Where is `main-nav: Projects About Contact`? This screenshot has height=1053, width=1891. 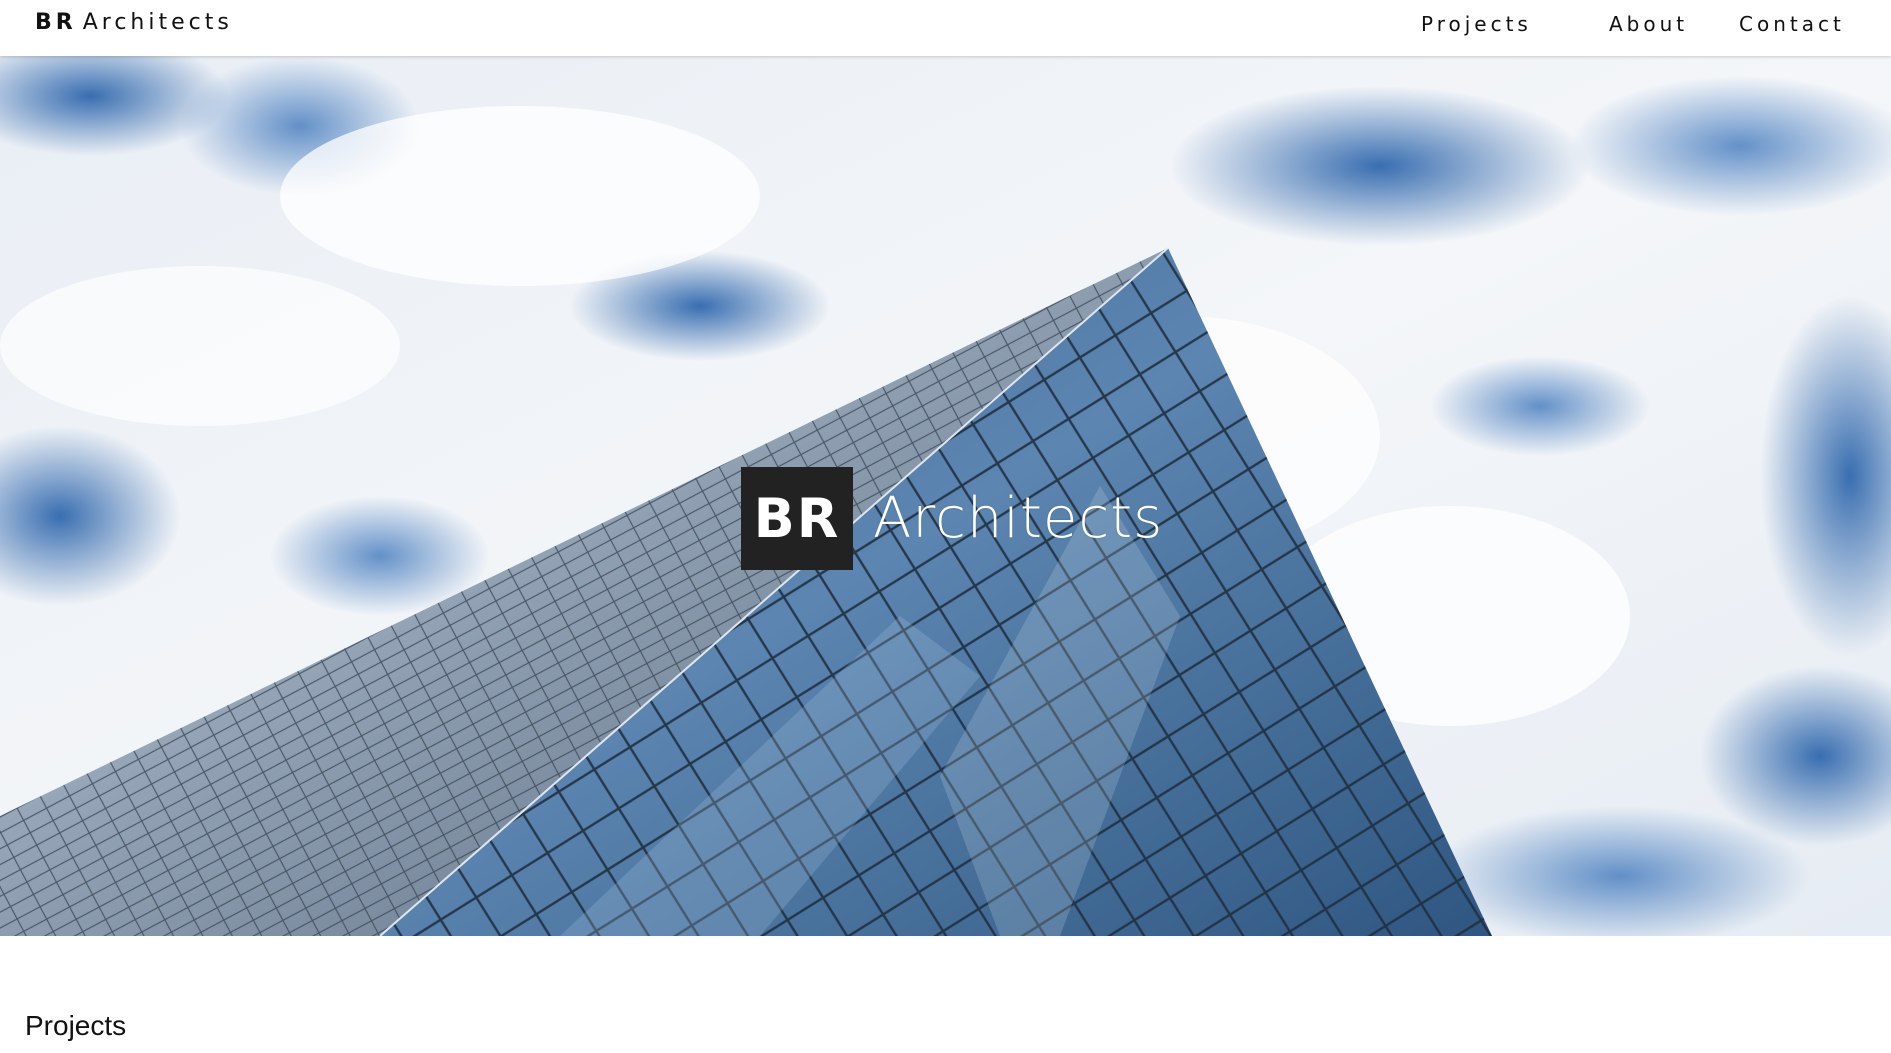
main-nav: Projects About Contact is located at coordinates (1646, 24).